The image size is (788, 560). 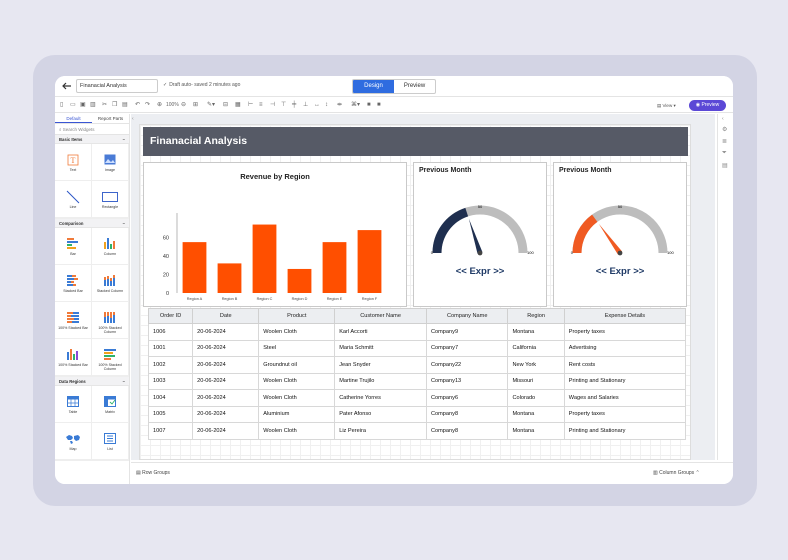 What do you see at coordinates (104, 105) in the screenshot?
I see `cut-icon: ✂` at bounding box center [104, 105].